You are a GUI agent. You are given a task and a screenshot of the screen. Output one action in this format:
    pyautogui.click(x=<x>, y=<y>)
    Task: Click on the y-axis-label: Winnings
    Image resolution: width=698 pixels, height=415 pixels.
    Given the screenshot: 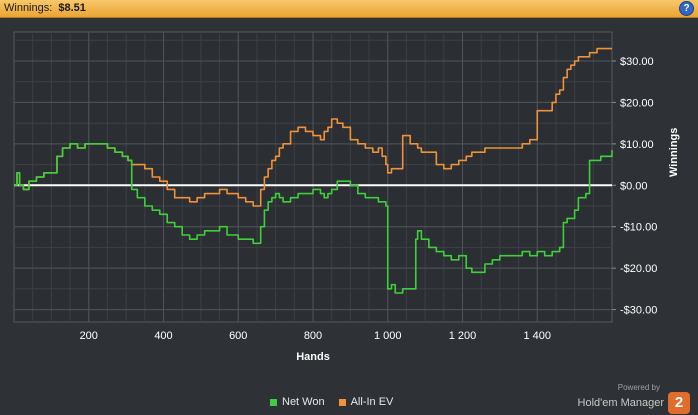 What is the action you would take?
    pyautogui.click(x=674, y=152)
    